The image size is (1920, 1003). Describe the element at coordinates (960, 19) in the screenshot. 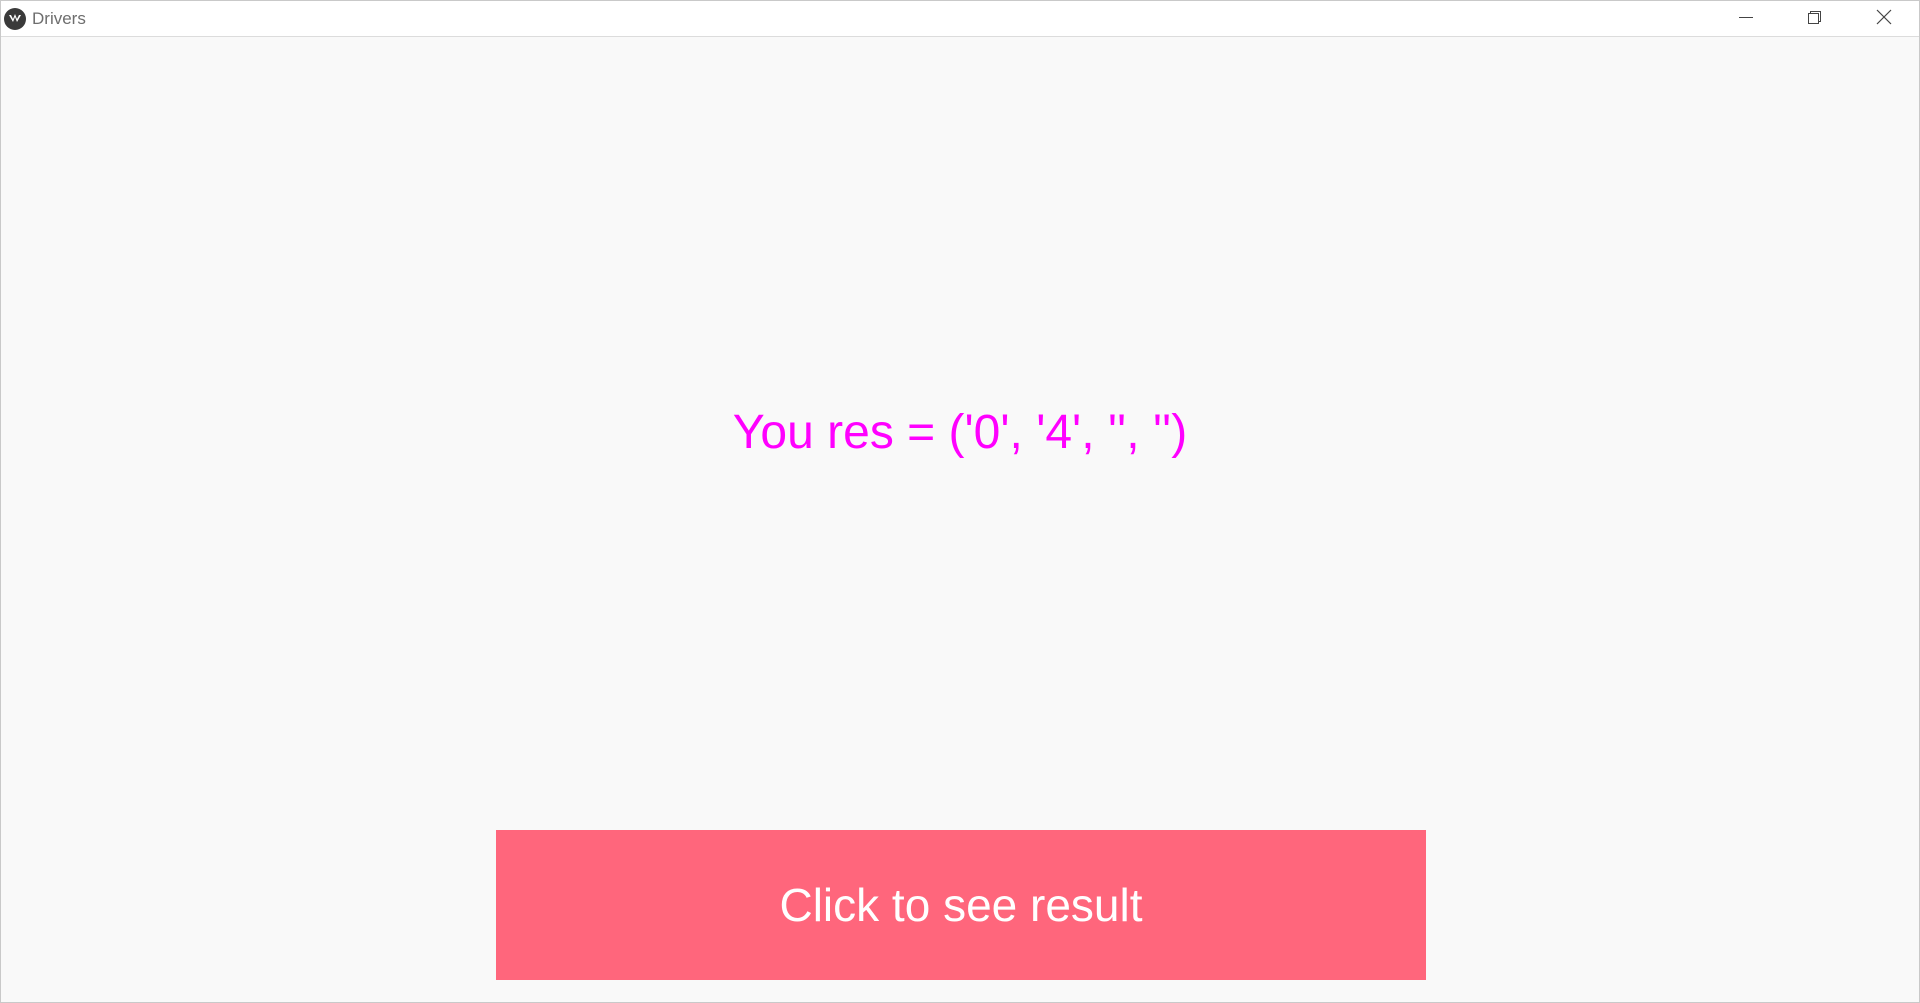

I see `title-bar: Drivers` at that location.